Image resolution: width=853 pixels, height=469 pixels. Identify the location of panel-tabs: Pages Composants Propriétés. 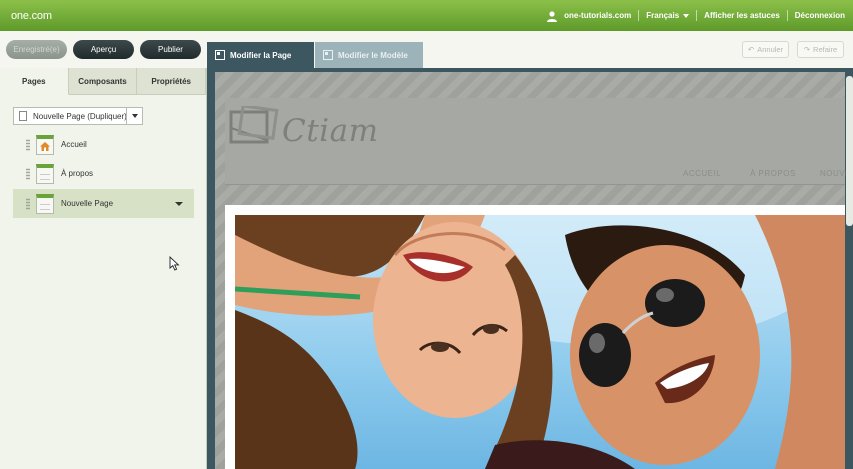
(103, 81).